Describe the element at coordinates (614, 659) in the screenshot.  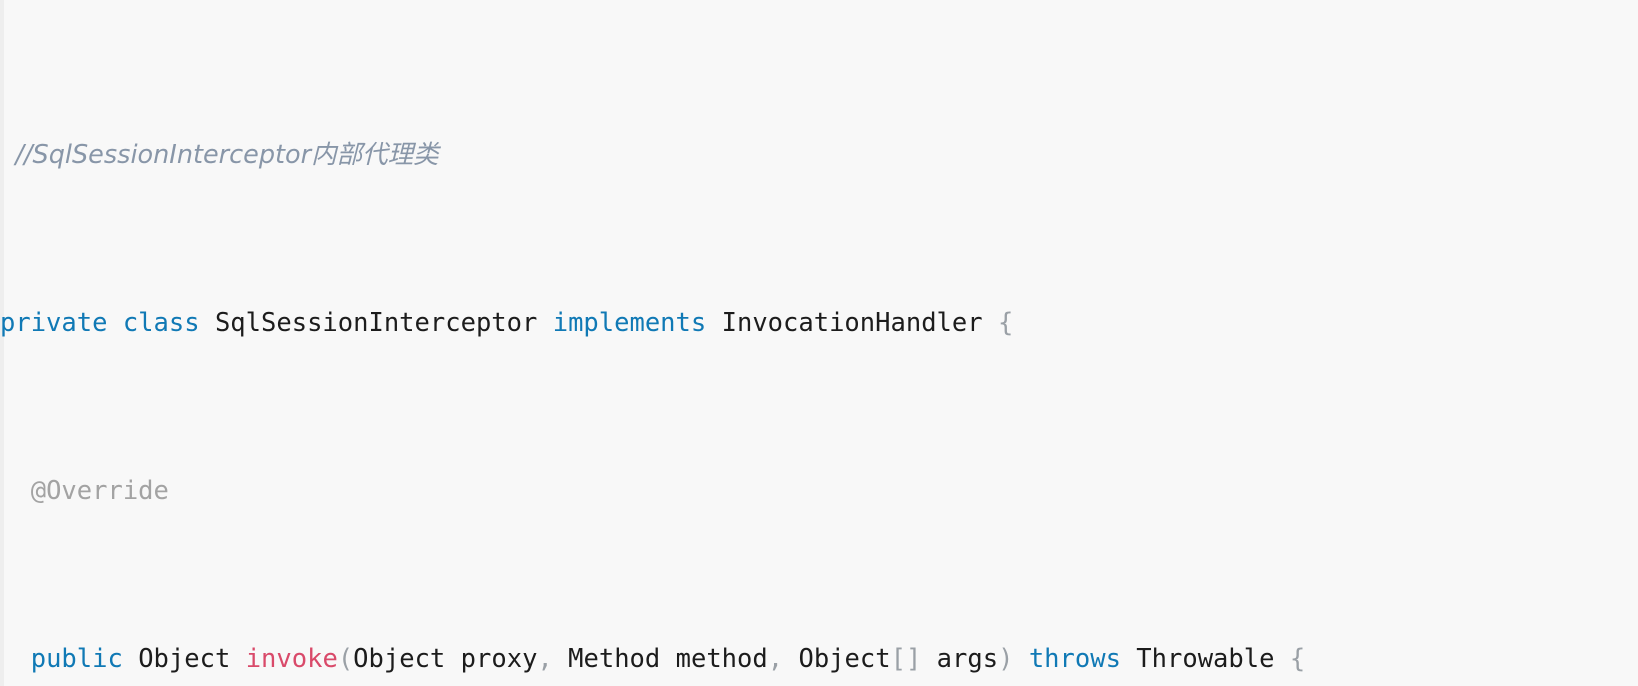
I see `param-type-method: Method` at that location.